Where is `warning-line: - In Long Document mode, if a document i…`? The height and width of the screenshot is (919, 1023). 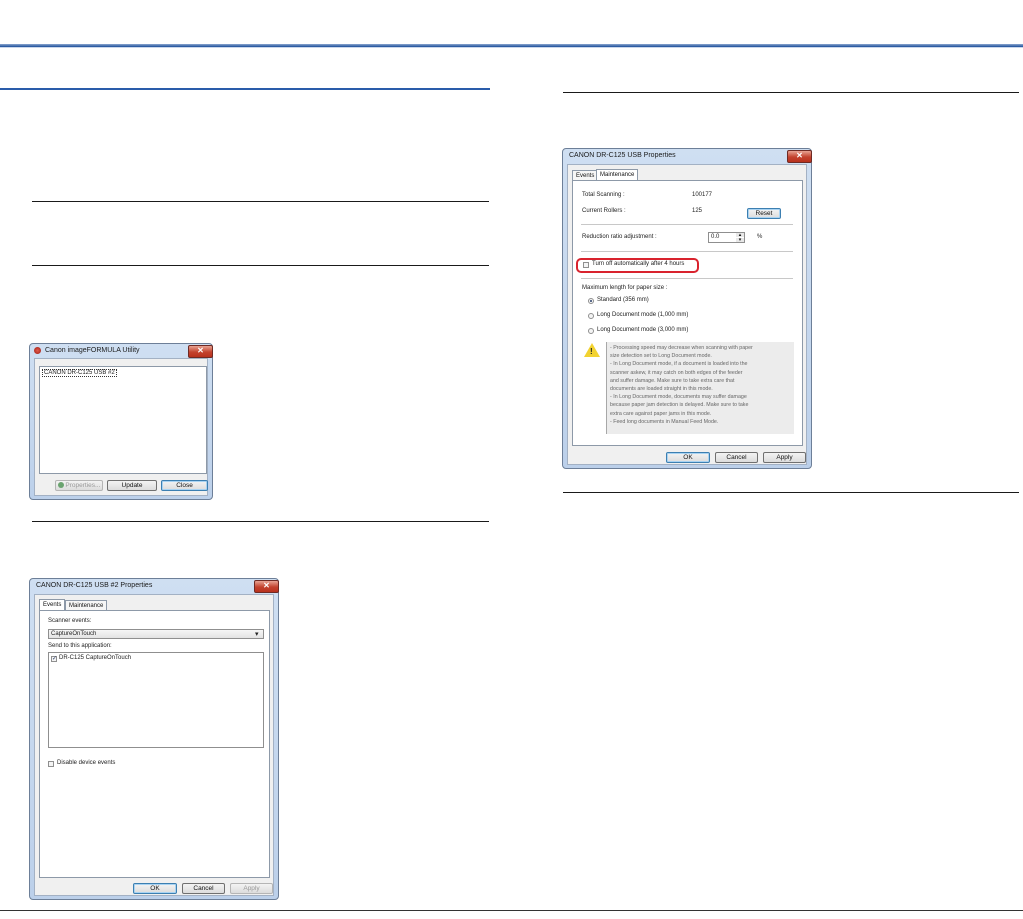 warning-line: - In Long Document mode, if a document i… is located at coordinates (679, 364).